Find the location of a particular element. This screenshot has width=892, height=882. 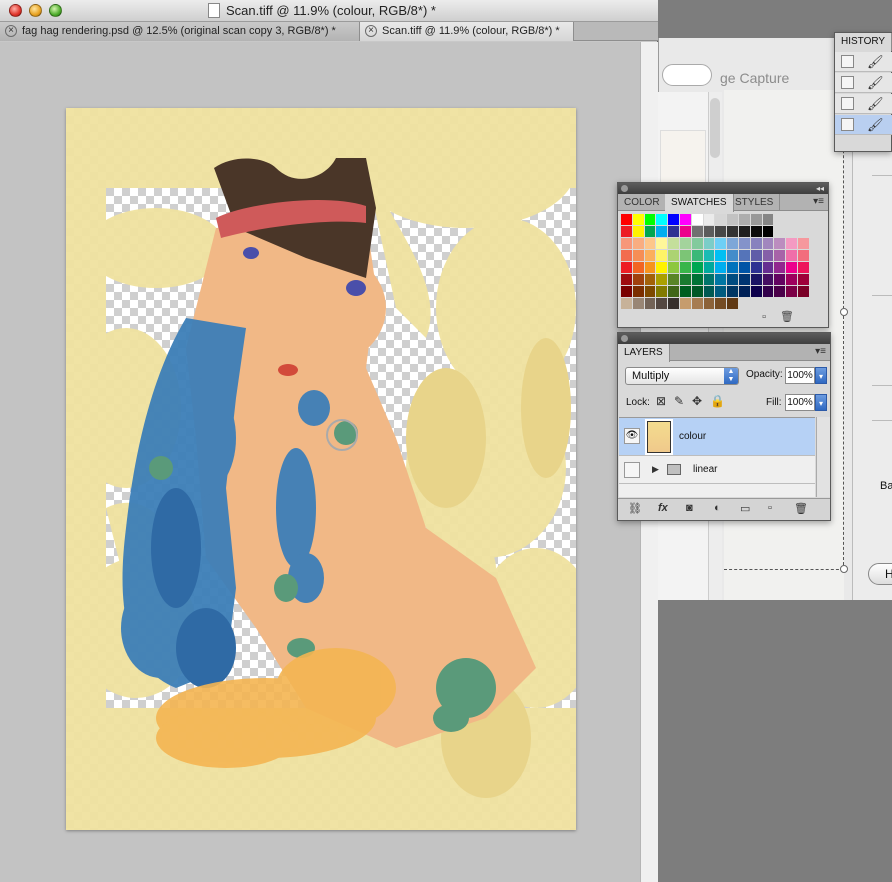

layer-row-colour: 👁 colour is located at coordinates (717, 437).